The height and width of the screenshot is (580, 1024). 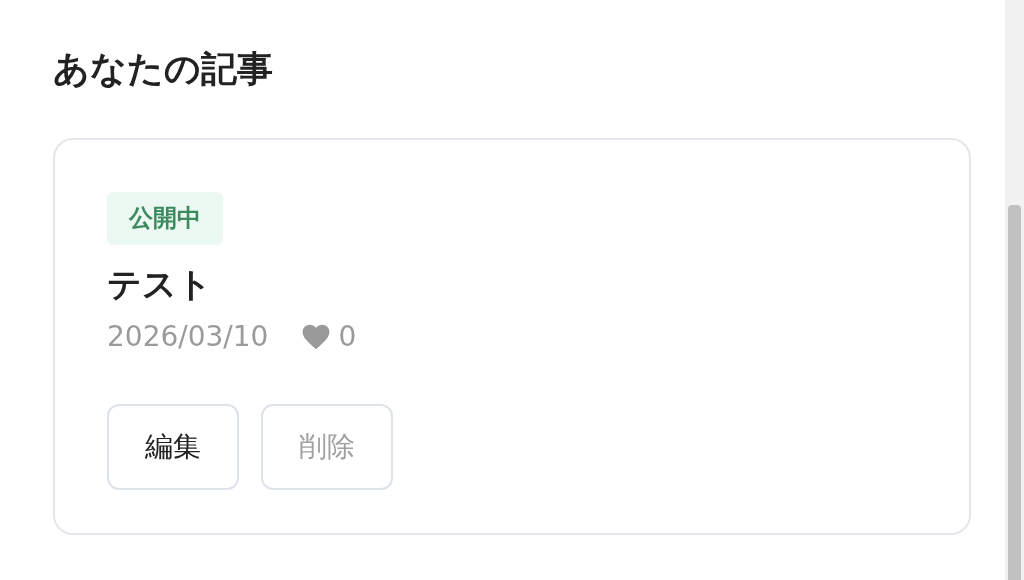 I want to click on page-heading: あなたの記事, so click(x=163, y=69).